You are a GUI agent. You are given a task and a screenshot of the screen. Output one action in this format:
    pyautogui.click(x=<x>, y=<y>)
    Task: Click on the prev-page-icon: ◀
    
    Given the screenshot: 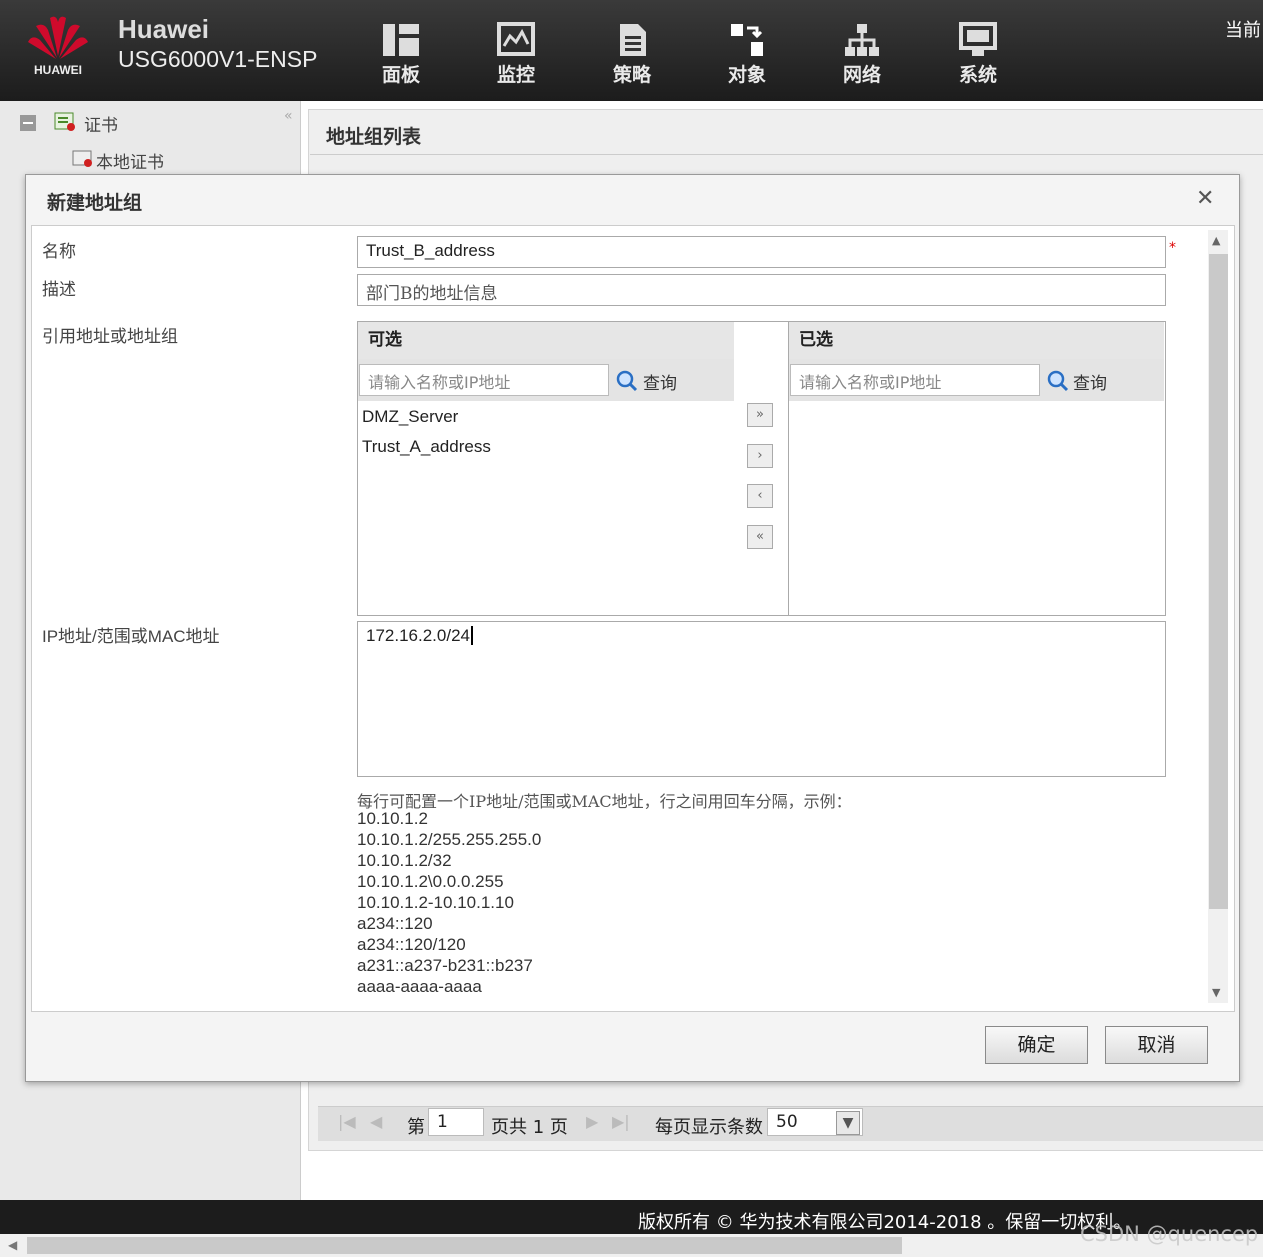 What is the action you would take?
    pyautogui.click(x=376, y=1121)
    